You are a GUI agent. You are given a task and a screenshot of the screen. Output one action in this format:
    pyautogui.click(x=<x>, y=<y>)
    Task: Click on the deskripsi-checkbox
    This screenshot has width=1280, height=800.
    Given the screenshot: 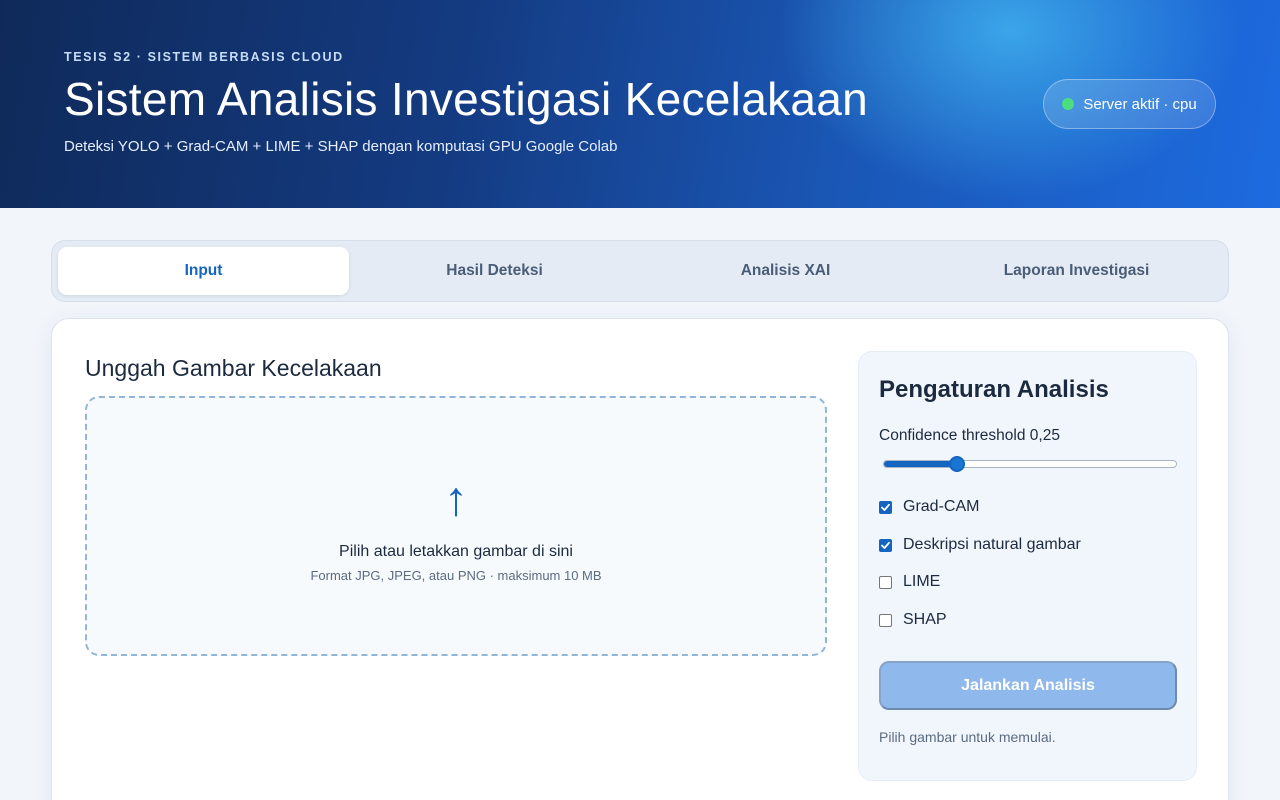 What is the action you would take?
    pyautogui.click(x=885, y=545)
    